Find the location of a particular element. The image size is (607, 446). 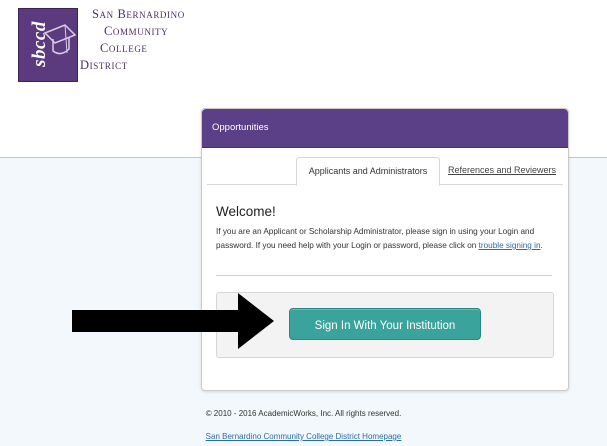

tab-references-reviewers: References and Reviewers is located at coordinates (502, 170).